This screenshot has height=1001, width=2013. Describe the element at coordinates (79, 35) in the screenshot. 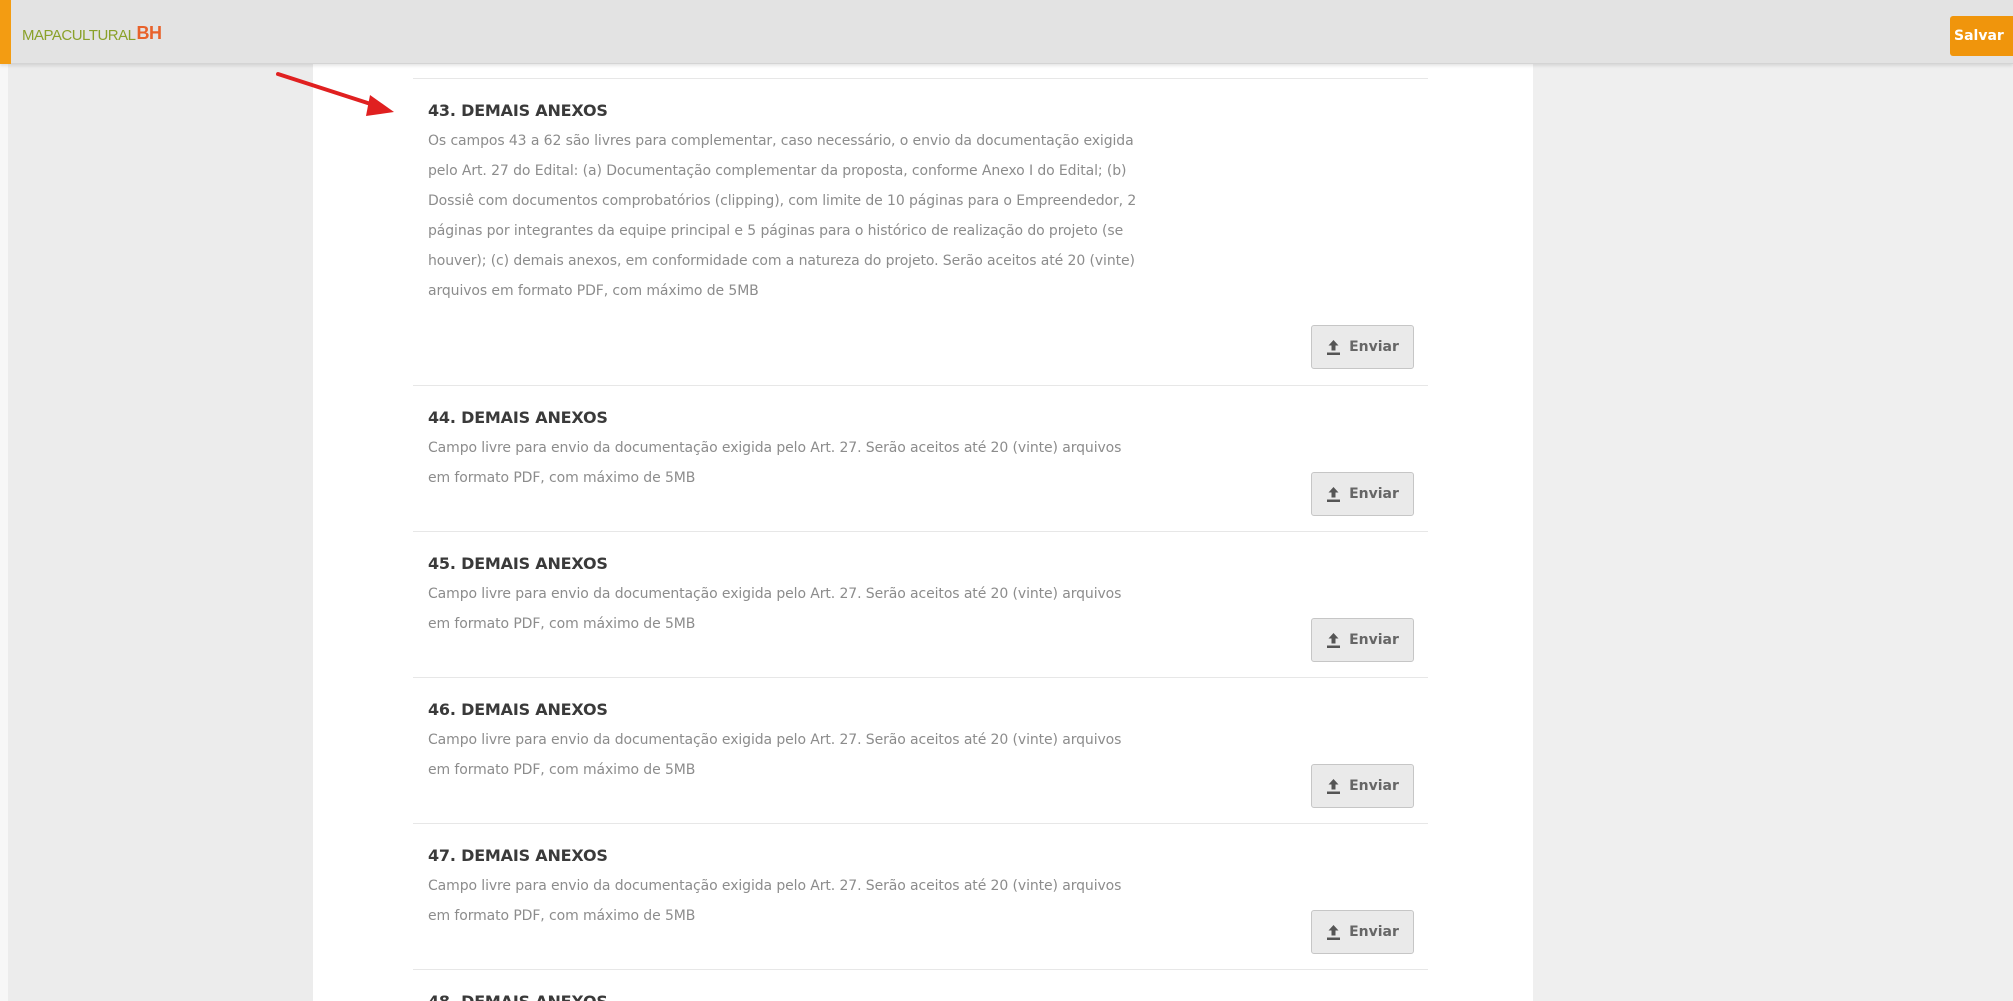

I see `logo-text-mapacultural: MAPACULTURAL` at that location.